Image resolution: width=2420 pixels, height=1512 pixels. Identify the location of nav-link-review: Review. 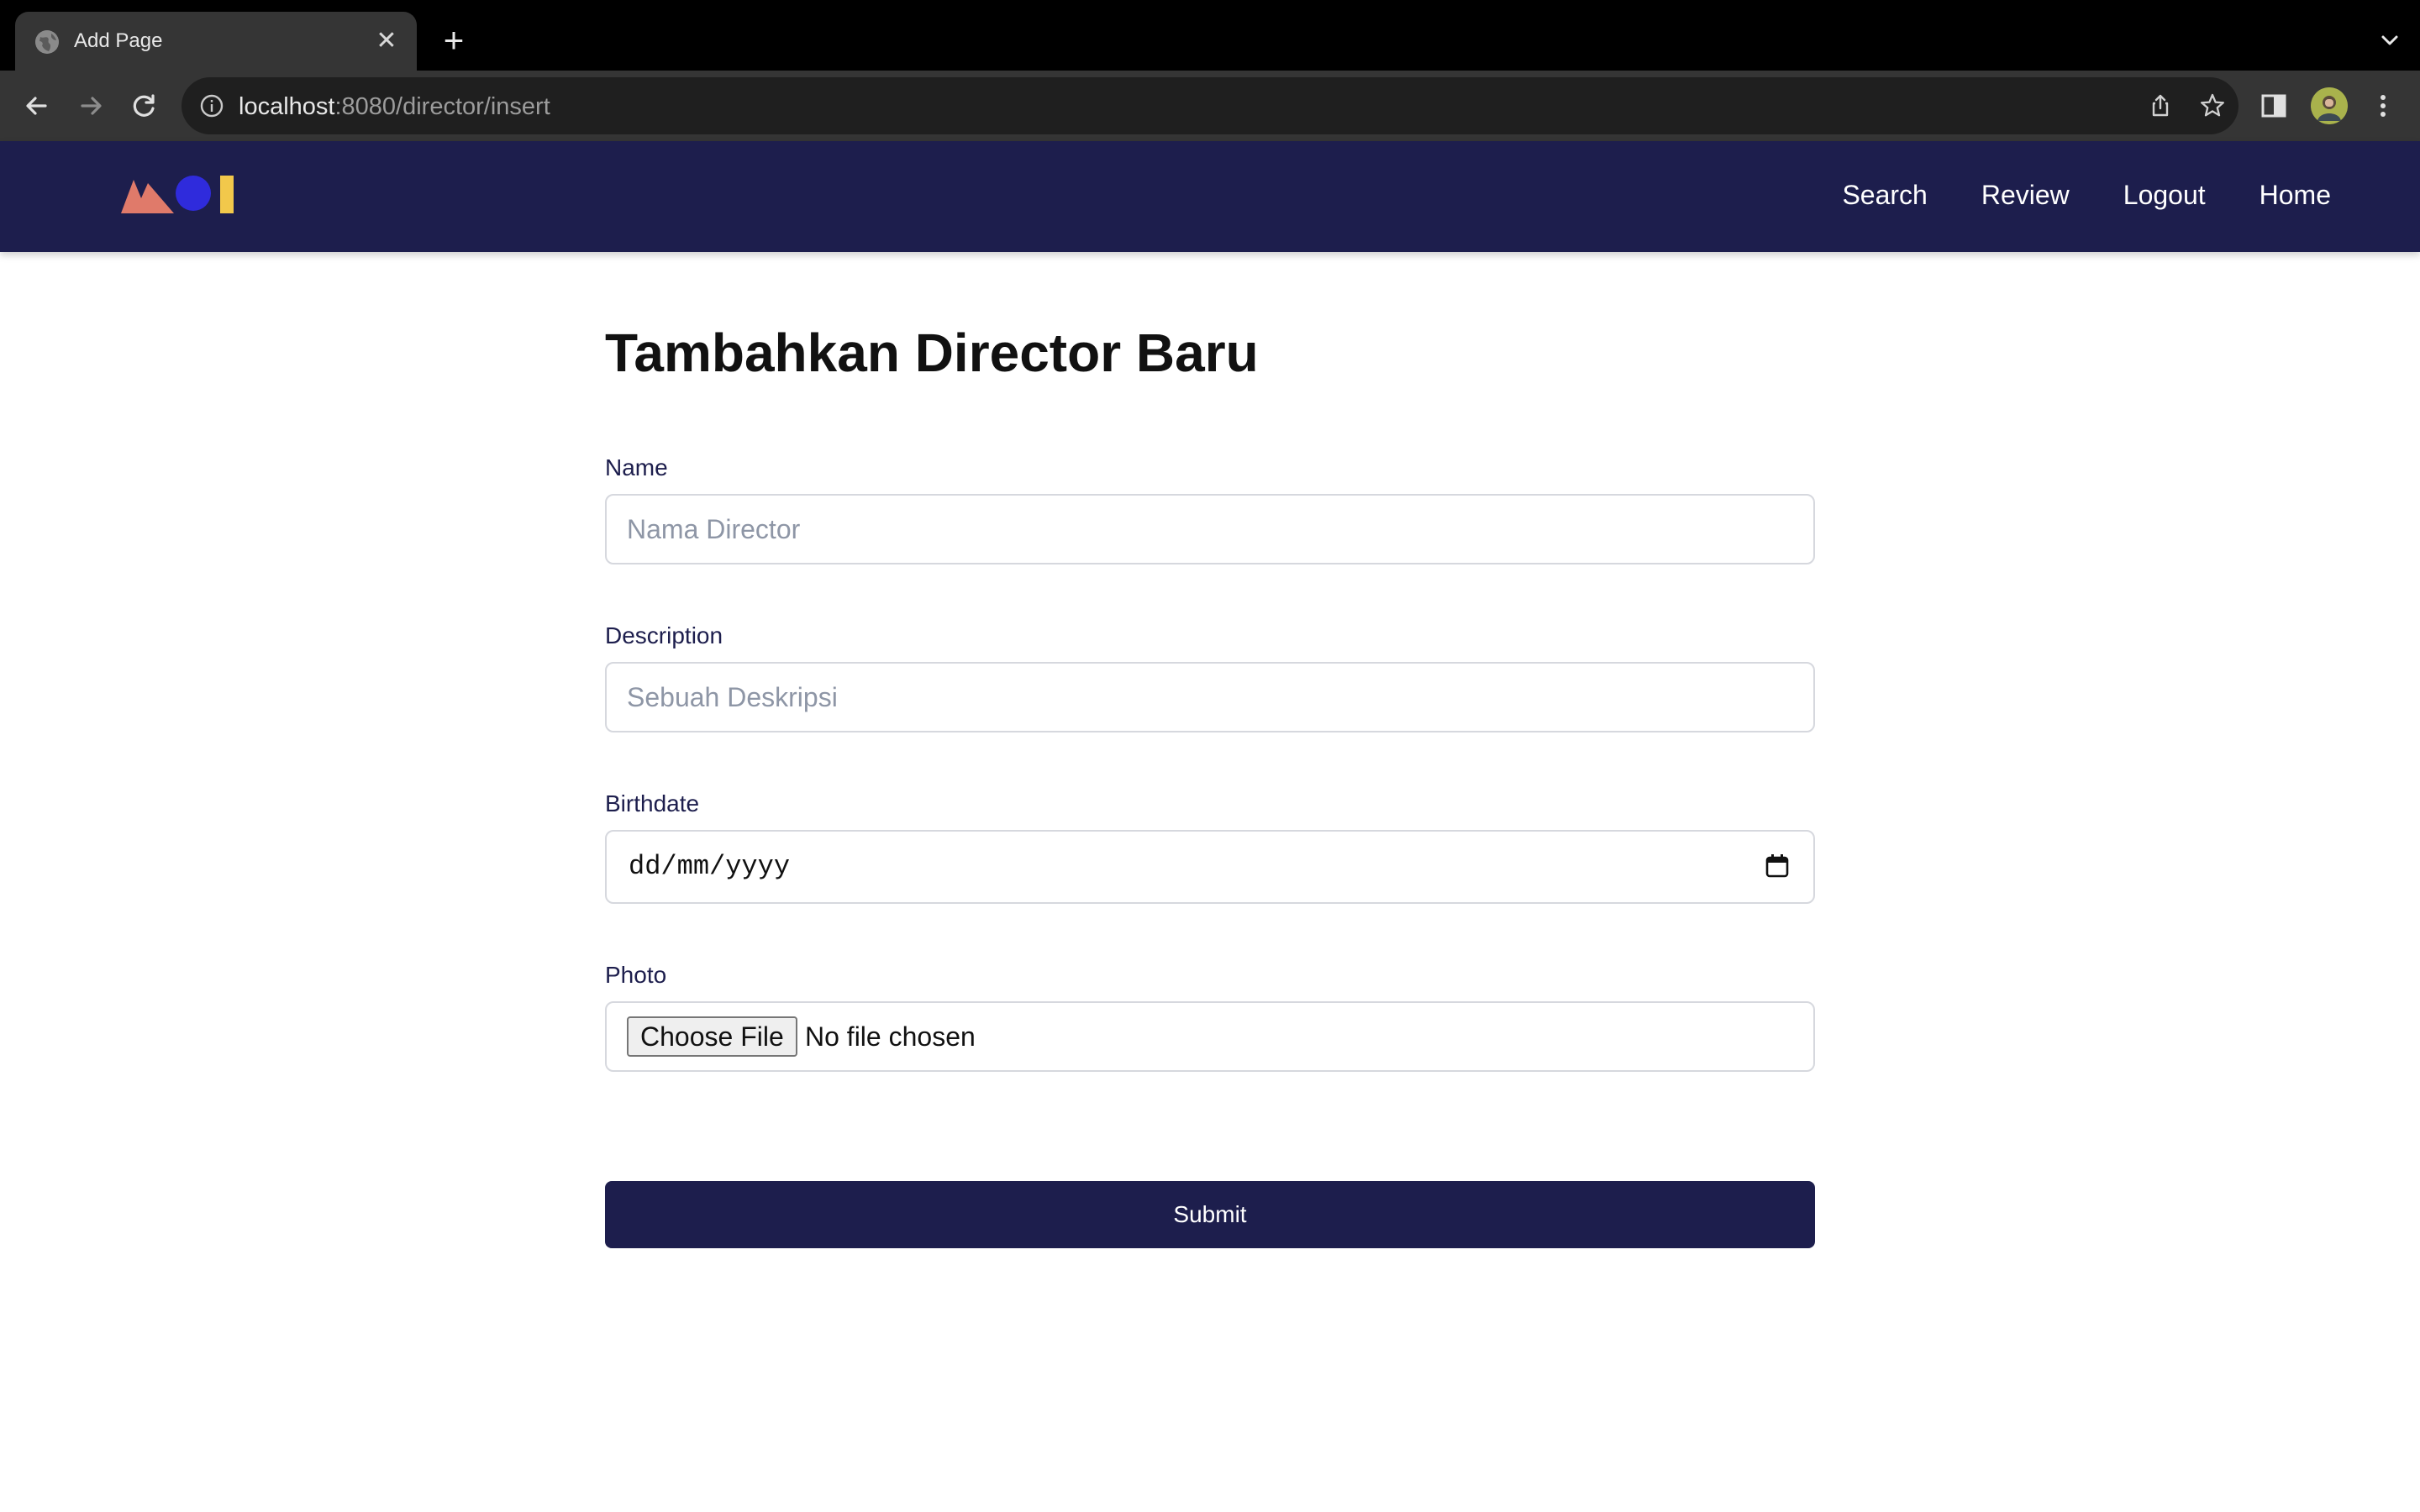
(2026, 195).